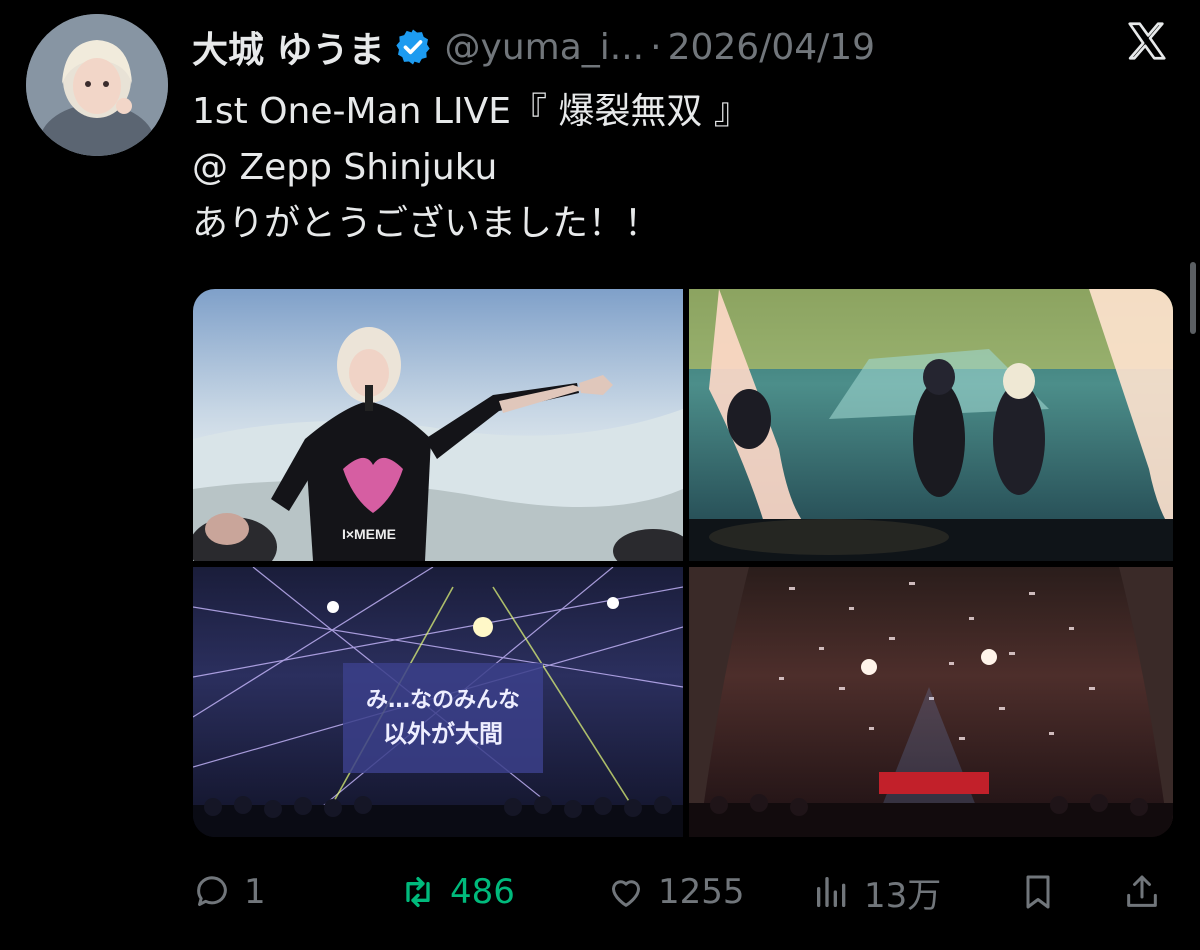  I want to click on verified-badge-icon, so click(413, 47).